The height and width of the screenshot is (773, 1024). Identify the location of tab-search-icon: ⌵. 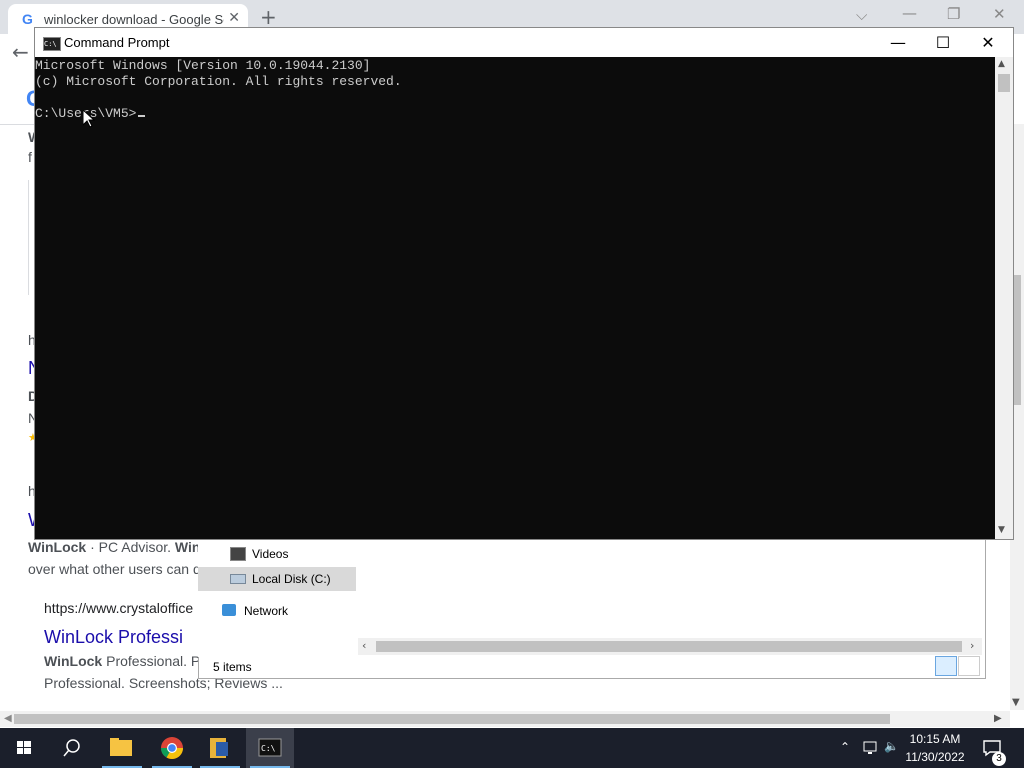
(861, 15).